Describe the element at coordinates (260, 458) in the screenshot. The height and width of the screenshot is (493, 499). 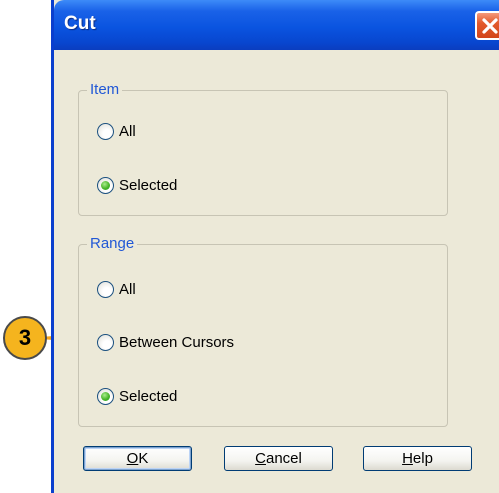
I see `cancel-mnemonic: C` at that location.